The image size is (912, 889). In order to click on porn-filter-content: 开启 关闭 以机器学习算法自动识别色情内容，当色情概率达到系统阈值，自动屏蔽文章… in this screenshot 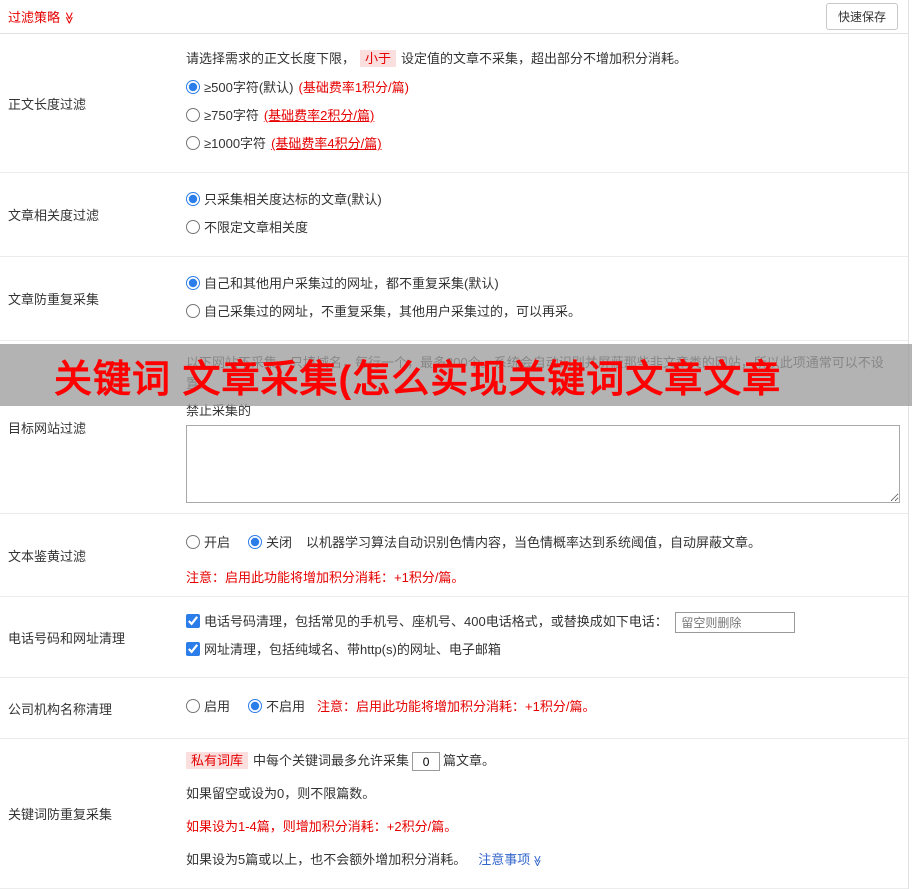, I will do `click(544, 555)`.